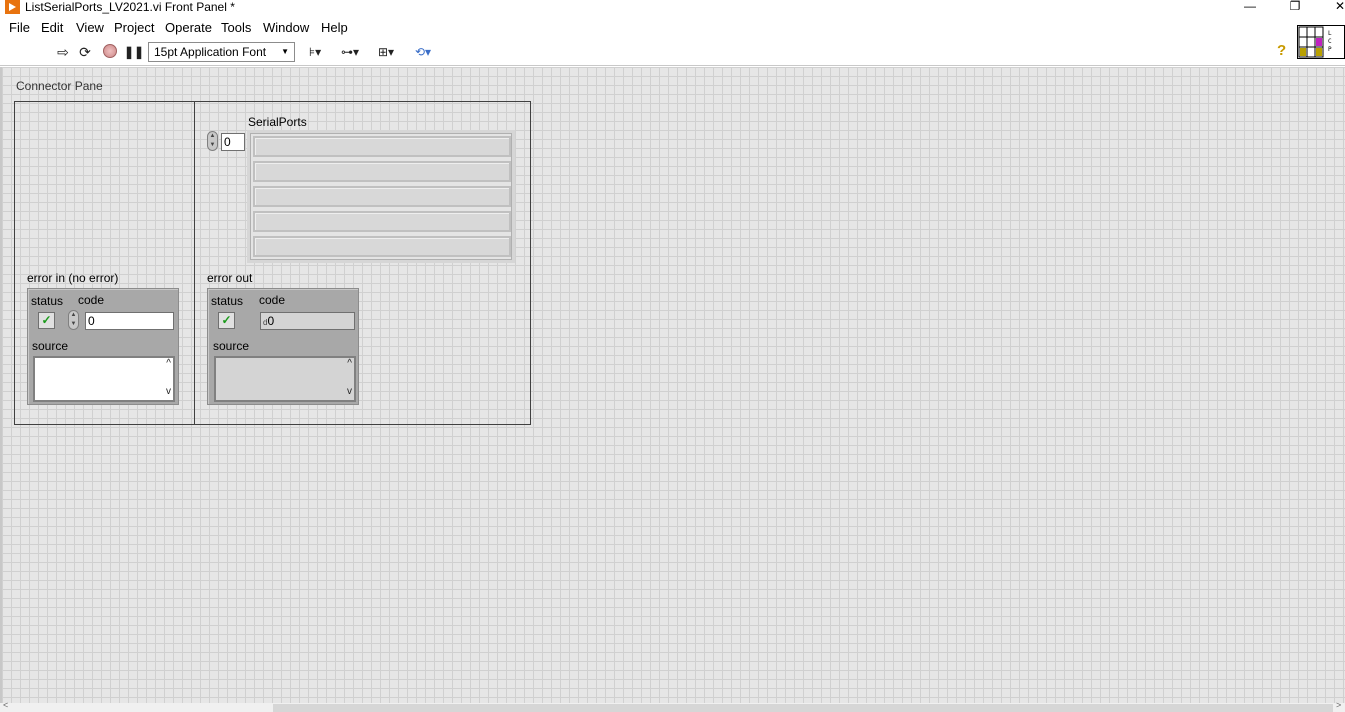 The height and width of the screenshot is (712, 1345). I want to click on error-in-status-checkmark-icon: ✓, so click(46, 320).